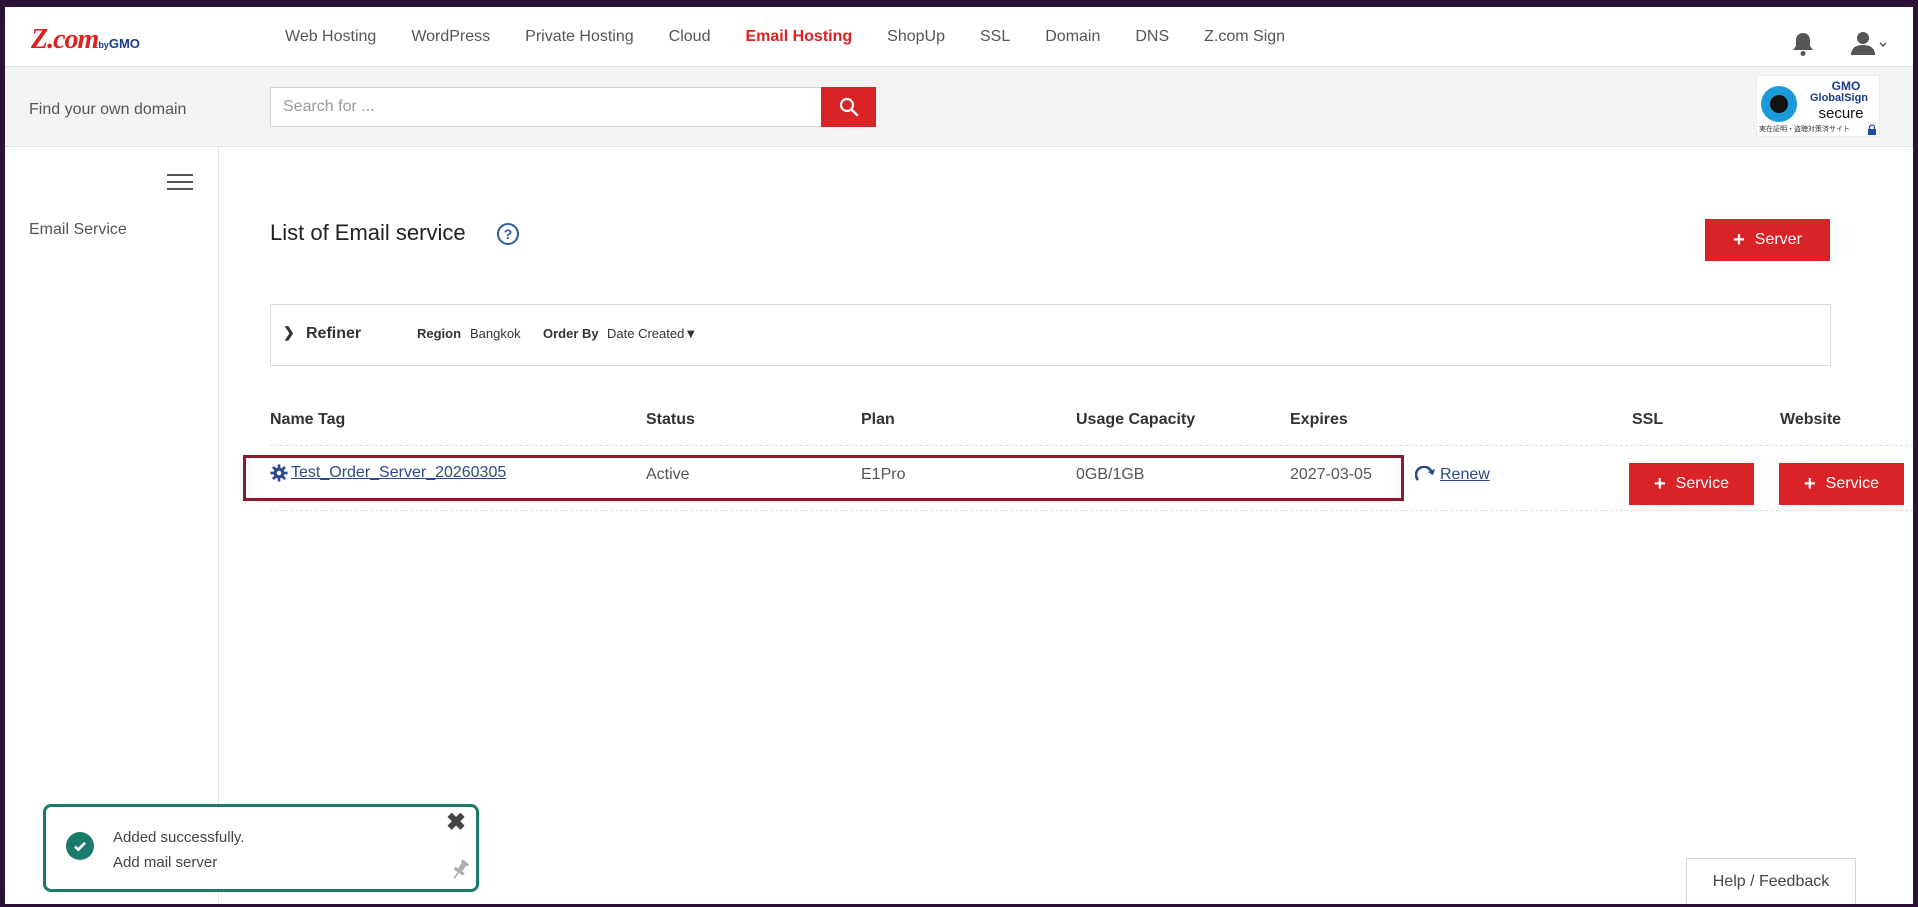  I want to click on add-server-label: Server, so click(1778, 239).